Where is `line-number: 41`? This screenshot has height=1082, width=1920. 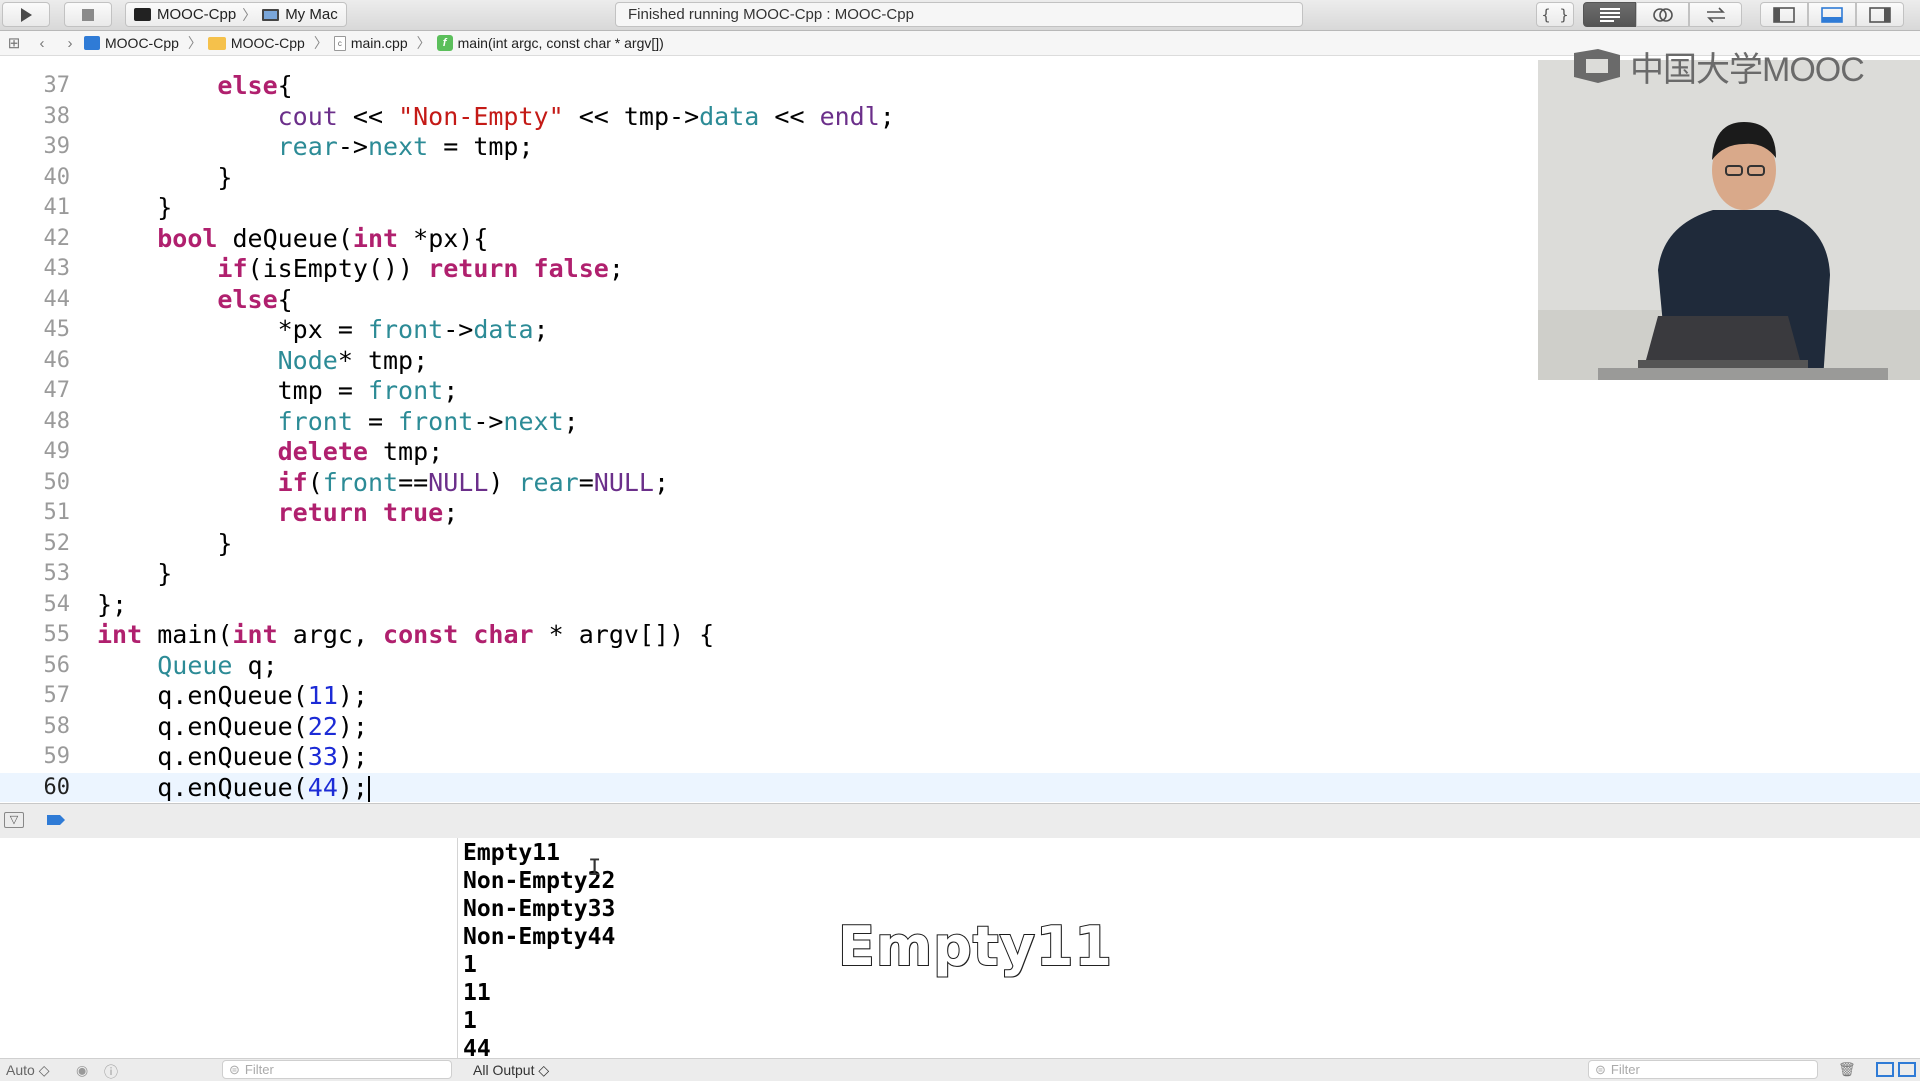 line-number: 41 is located at coordinates (57, 207).